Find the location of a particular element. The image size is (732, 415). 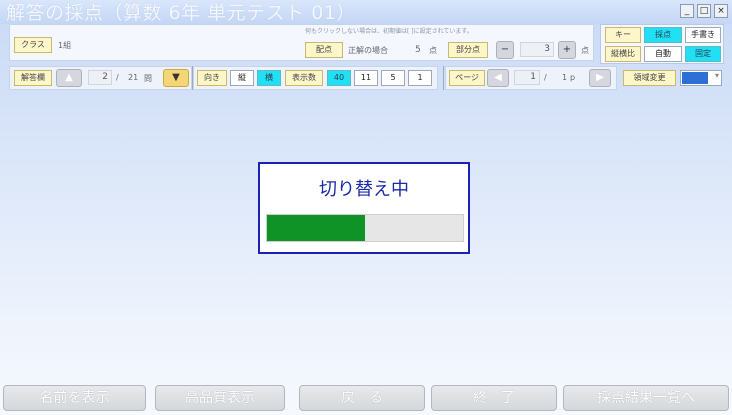

scoring-mode-button: 採点 is located at coordinates (663, 35).